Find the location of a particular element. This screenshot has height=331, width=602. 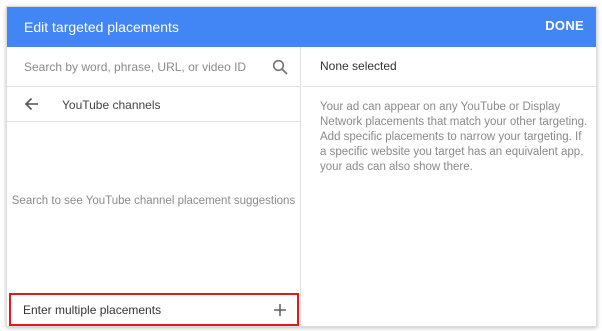

plus-icon is located at coordinates (280, 310).